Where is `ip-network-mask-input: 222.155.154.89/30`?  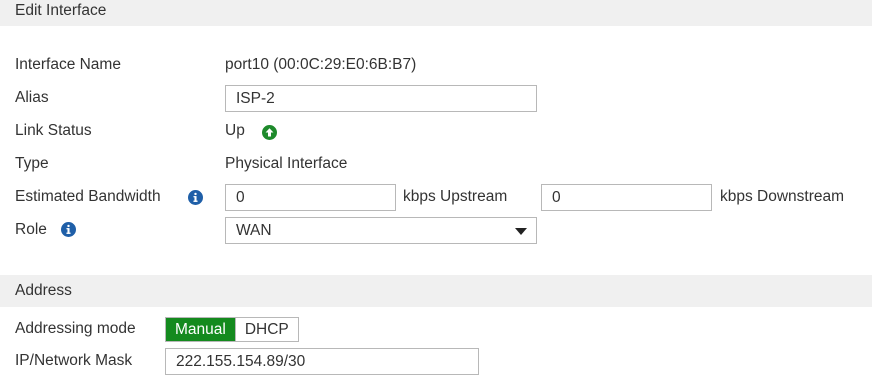 ip-network-mask-input: 222.155.154.89/30 is located at coordinates (322, 361).